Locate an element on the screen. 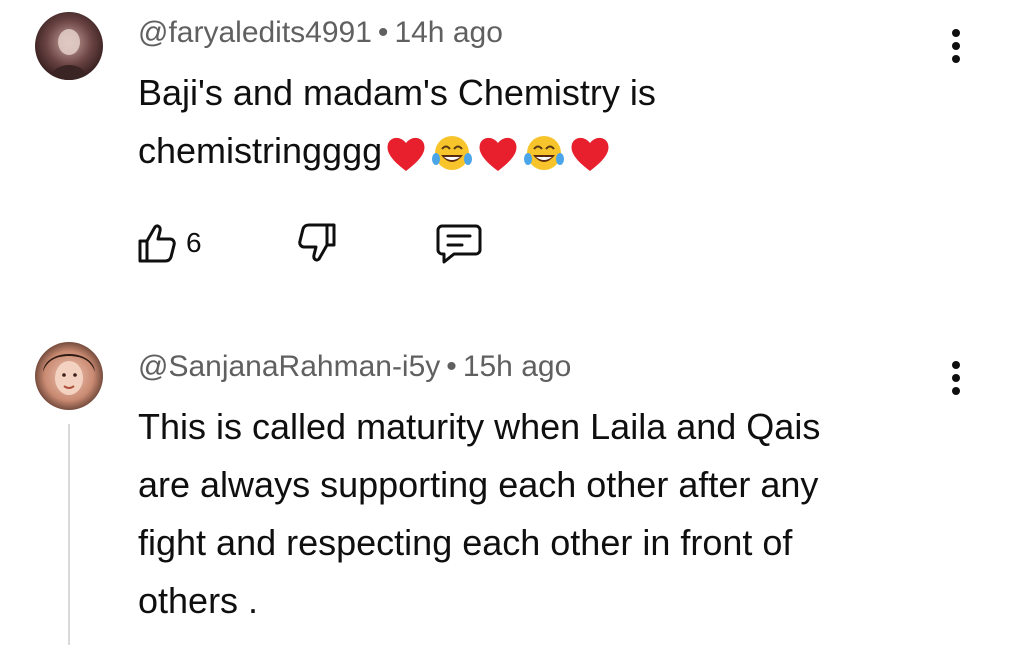 This screenshot has height=645, width=1024. thread-line is located at coordinates (69, 534).